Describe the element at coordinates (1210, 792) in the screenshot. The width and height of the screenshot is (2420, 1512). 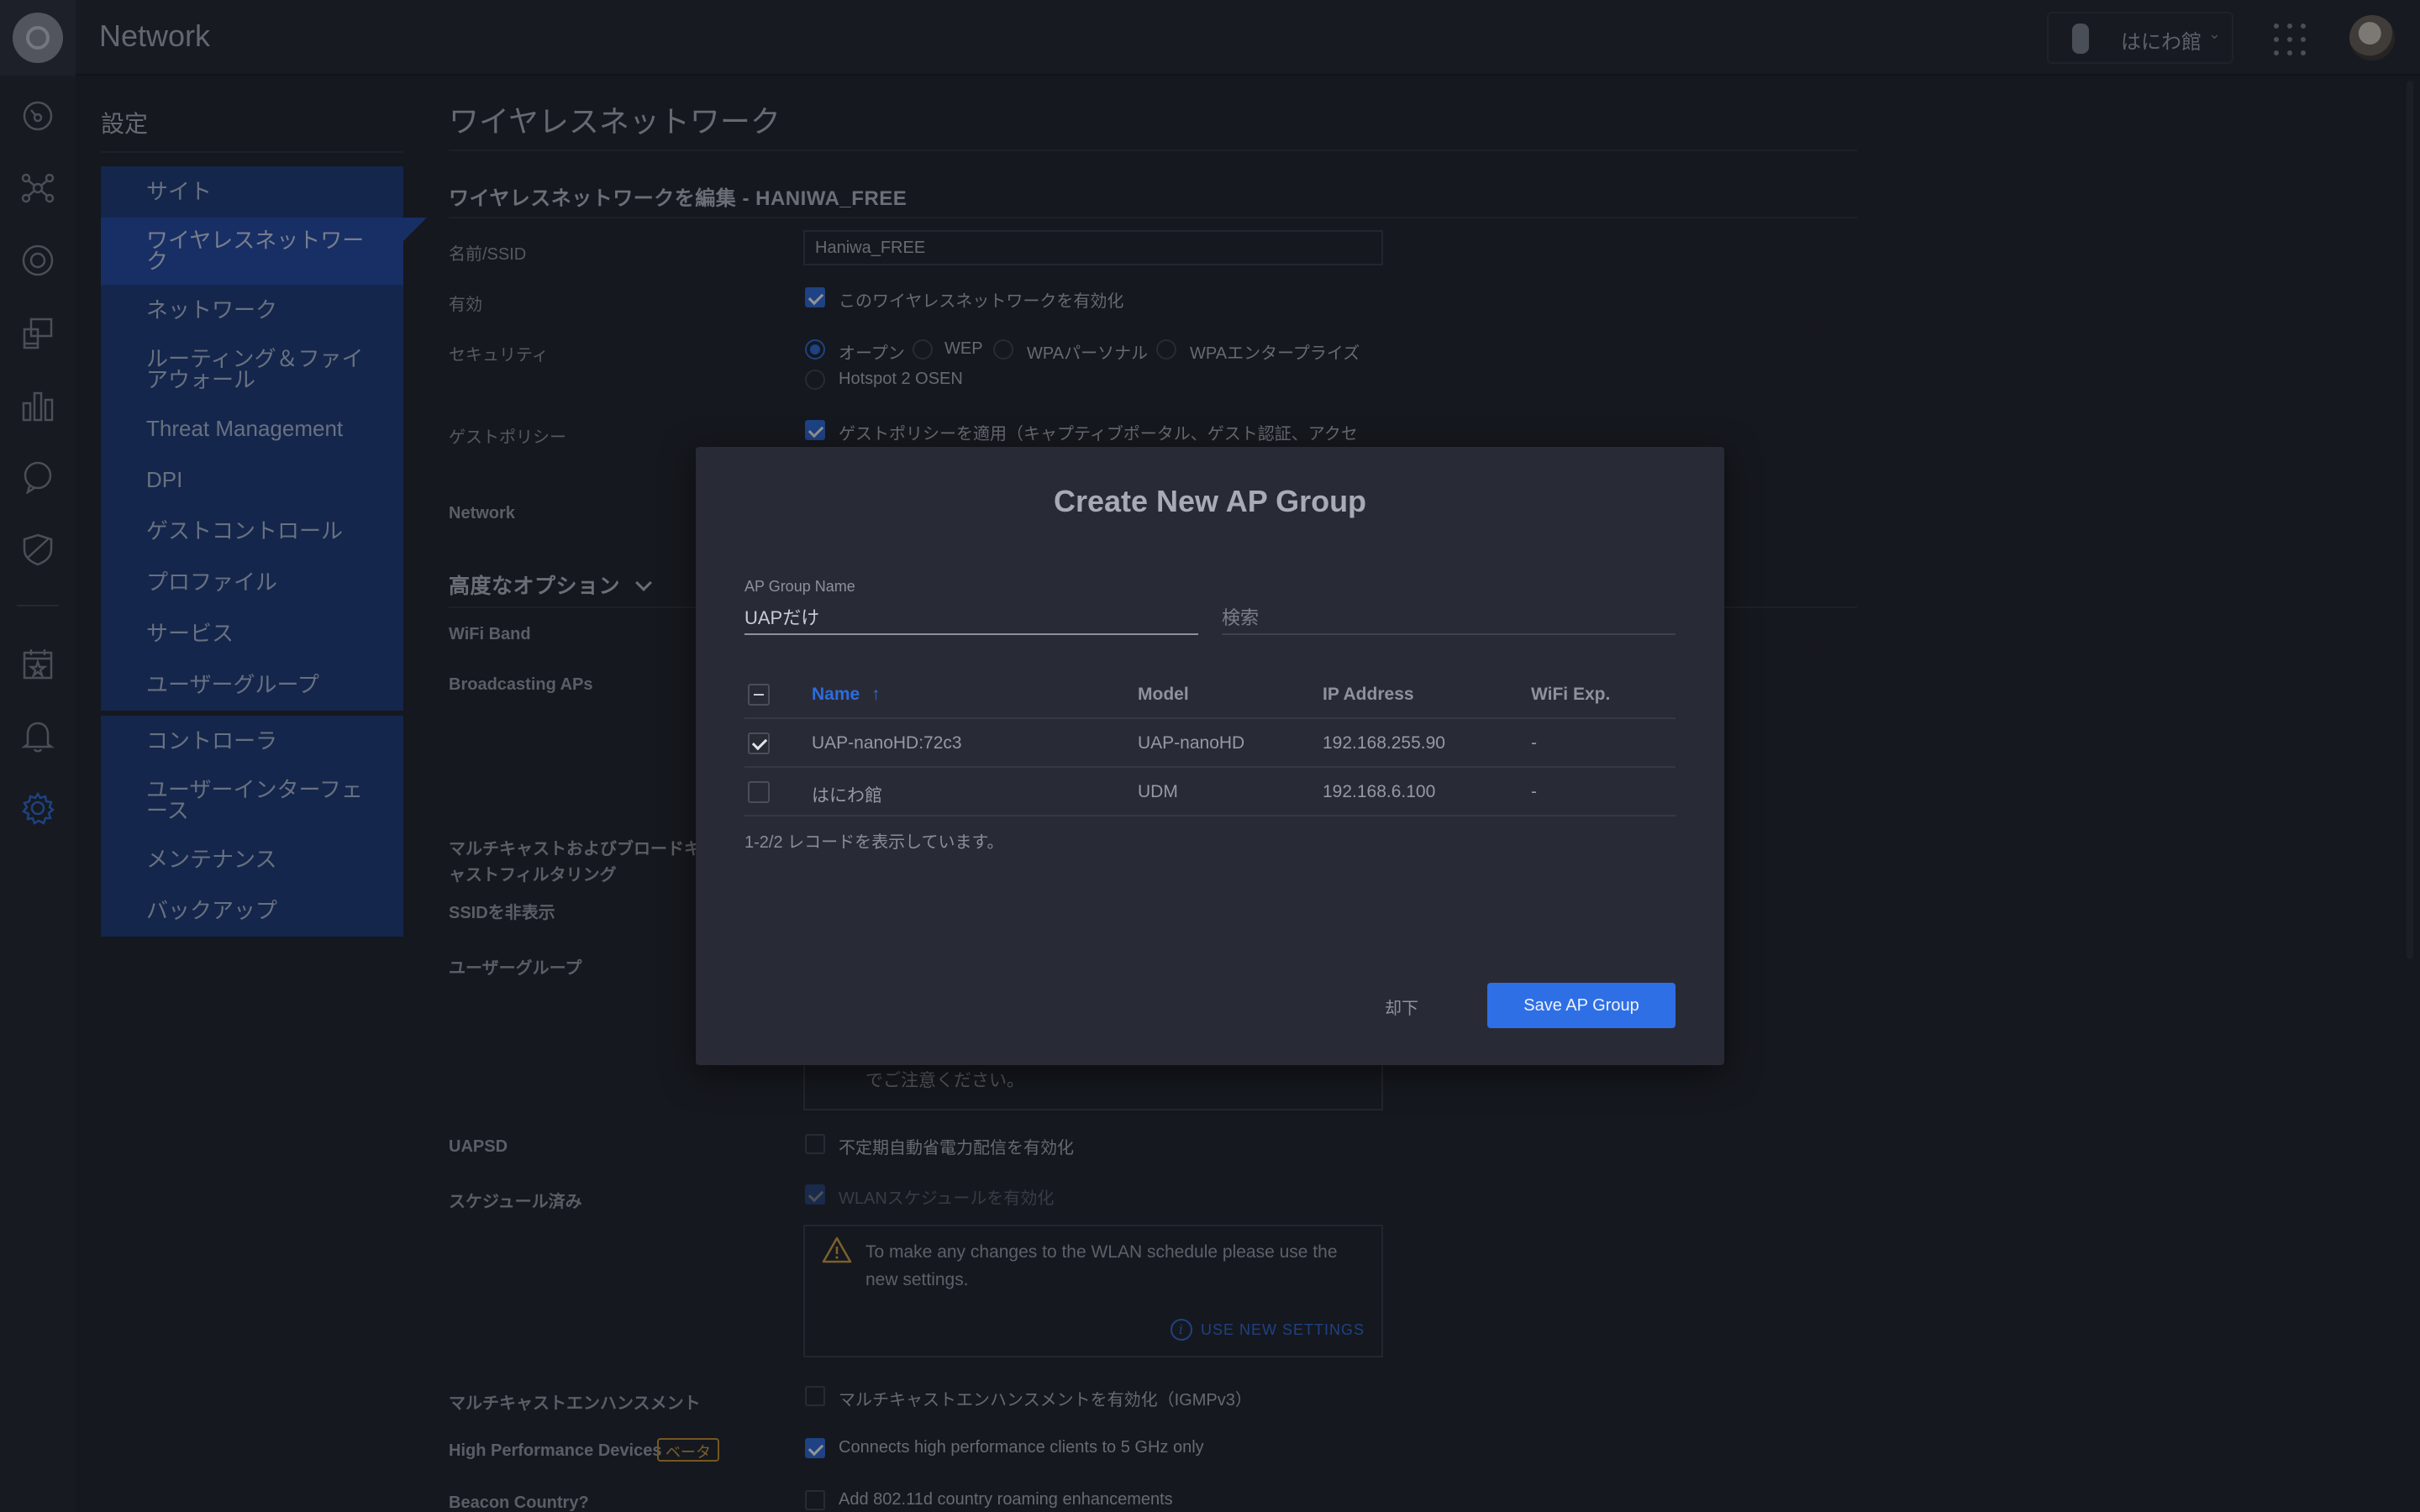
I see `table-row: はにわ館 UDM 192.168.6.100 -` at that location.